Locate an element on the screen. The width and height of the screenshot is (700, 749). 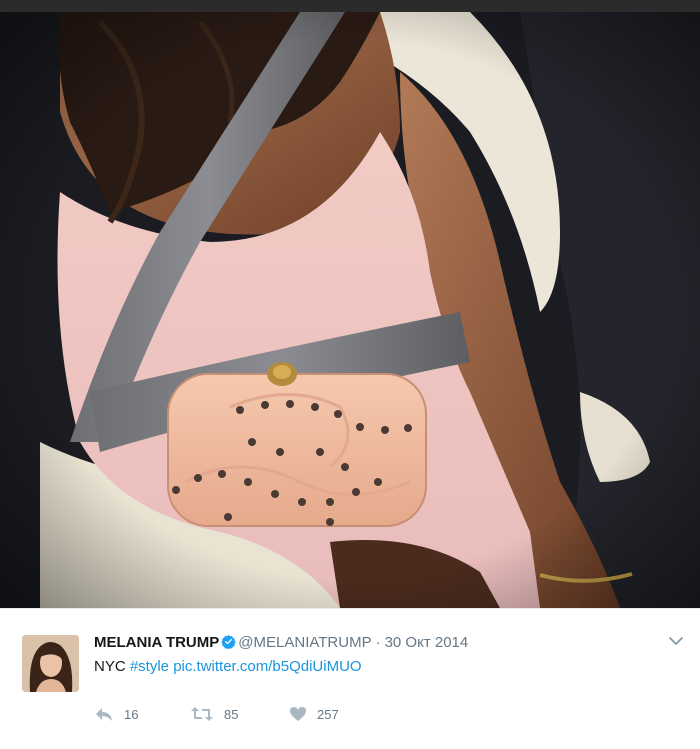
tweet-text: NYC #style pic.twitter.com/b5QdiUiMUO is located at coordinates (228, 666).